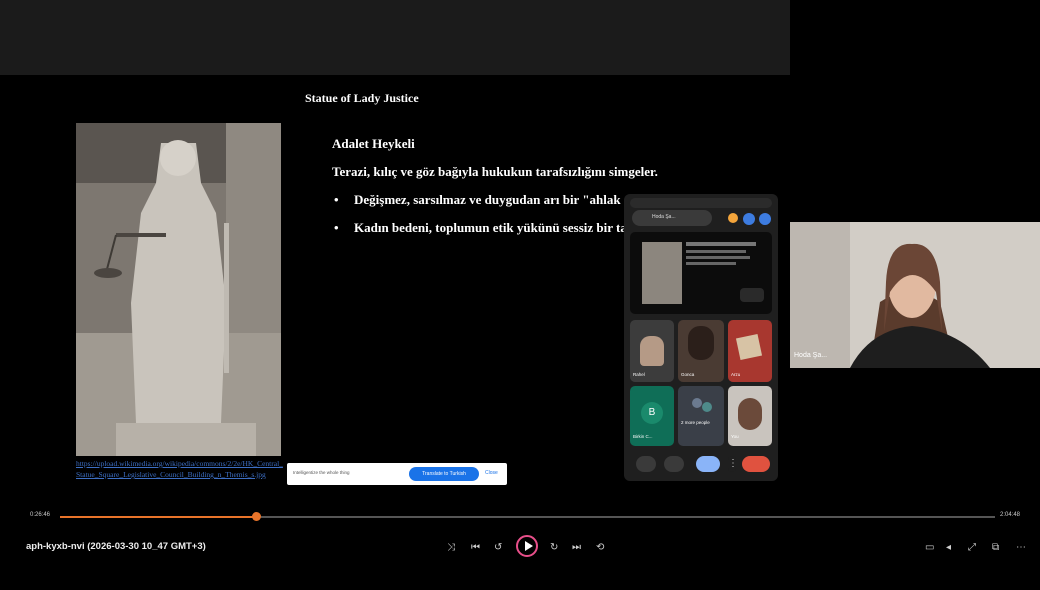 The width and height of the screenshot is (1040, 590). What do you see at coordinates (756, 464) in the screenshot?
I see `leave-call-icon` at bounding box center [756, 464].